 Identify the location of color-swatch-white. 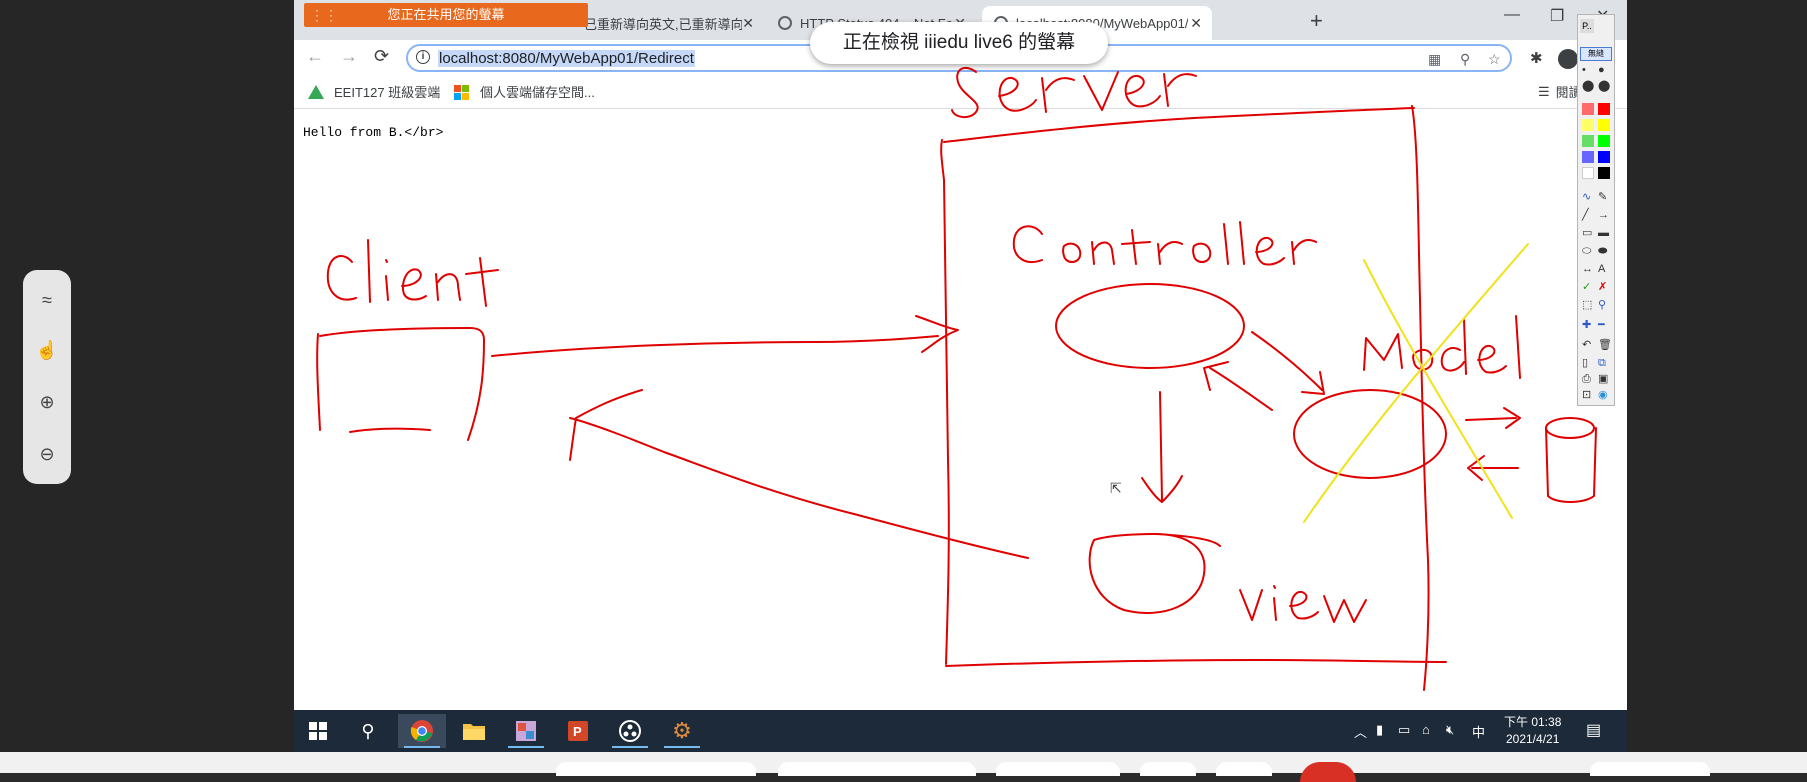
(1588, 173).